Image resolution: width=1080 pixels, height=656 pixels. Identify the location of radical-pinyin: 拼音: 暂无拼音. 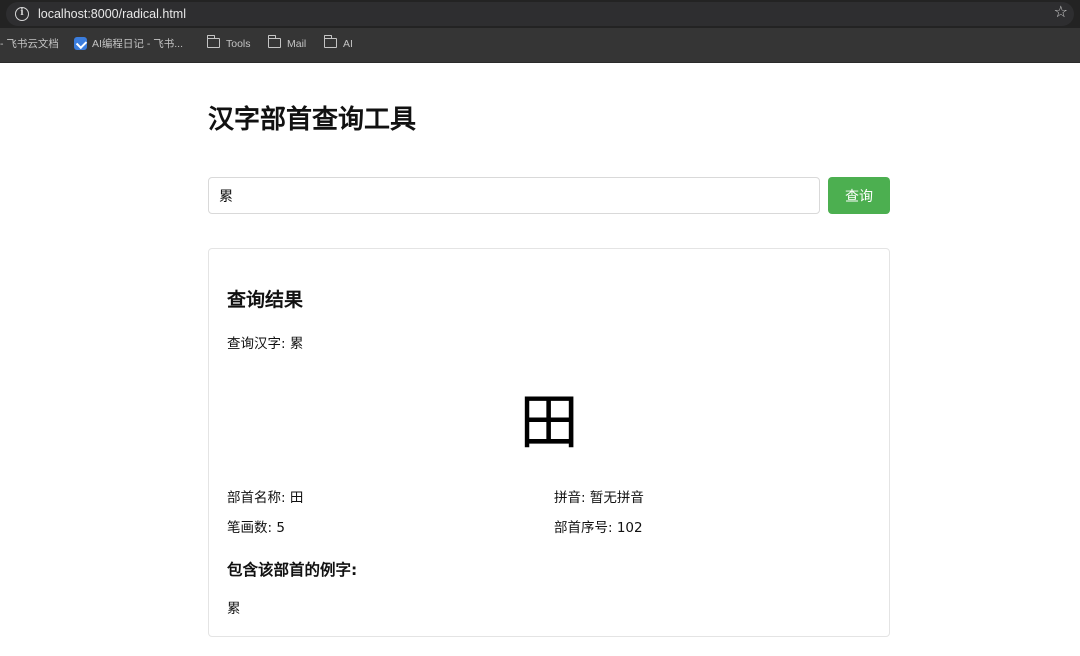
(599, 498).